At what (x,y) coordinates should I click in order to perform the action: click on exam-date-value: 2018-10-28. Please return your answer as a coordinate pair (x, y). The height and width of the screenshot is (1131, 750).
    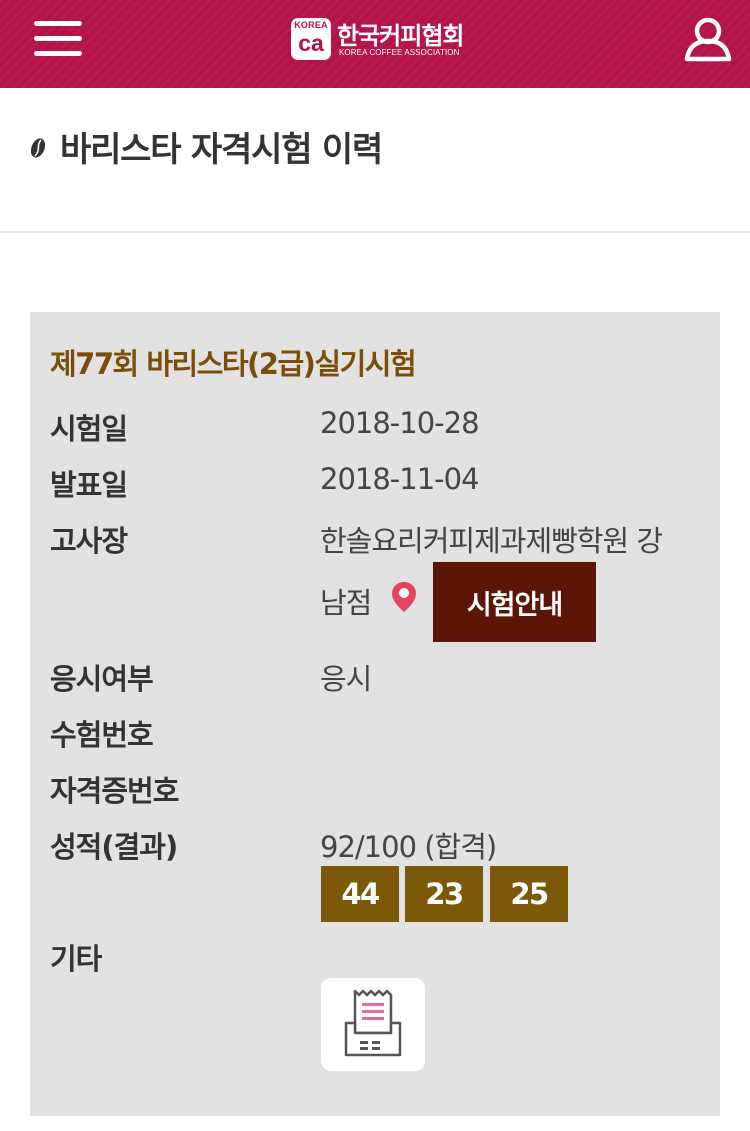
    Looking at the image, I should click on (400, 423).